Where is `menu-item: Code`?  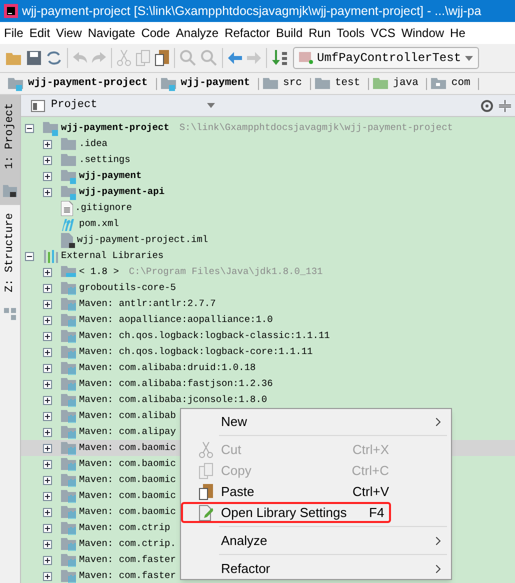
menu-item: Code is located at coordinates (155, 33).